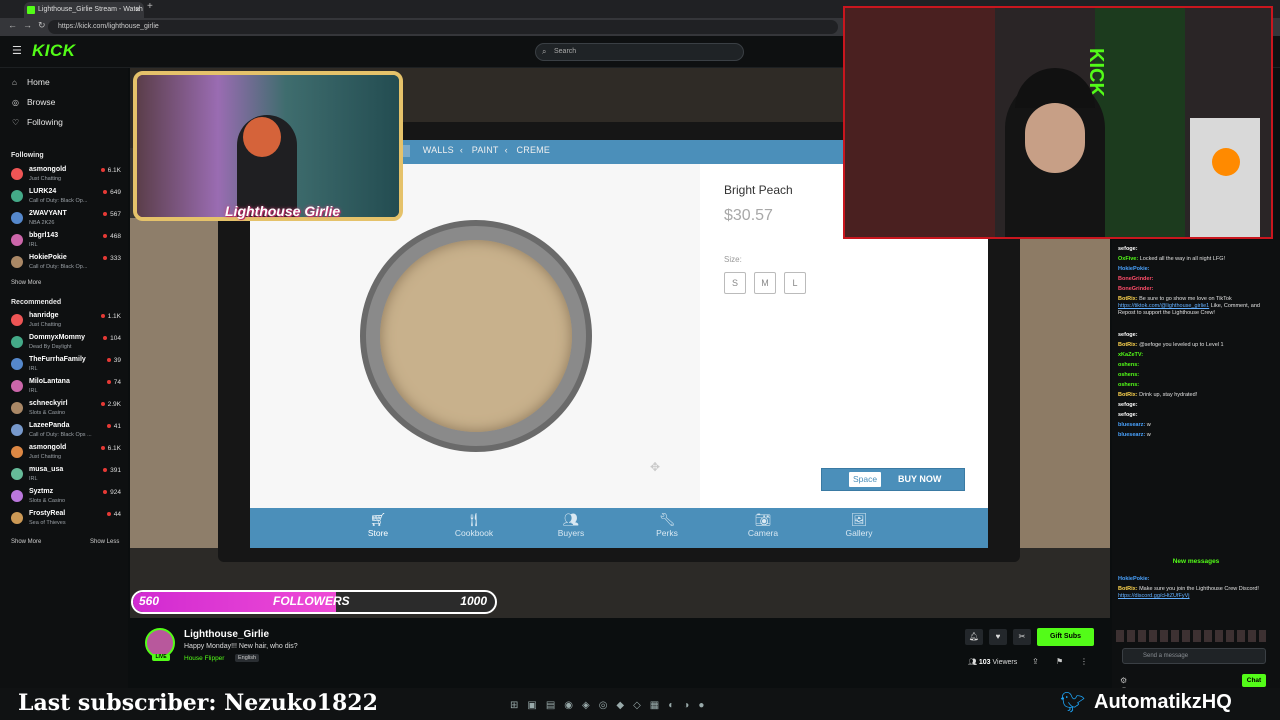  Describe the element at coordinates (150, 6) in the screenshot. I see `new-tab-button: +` at that location.